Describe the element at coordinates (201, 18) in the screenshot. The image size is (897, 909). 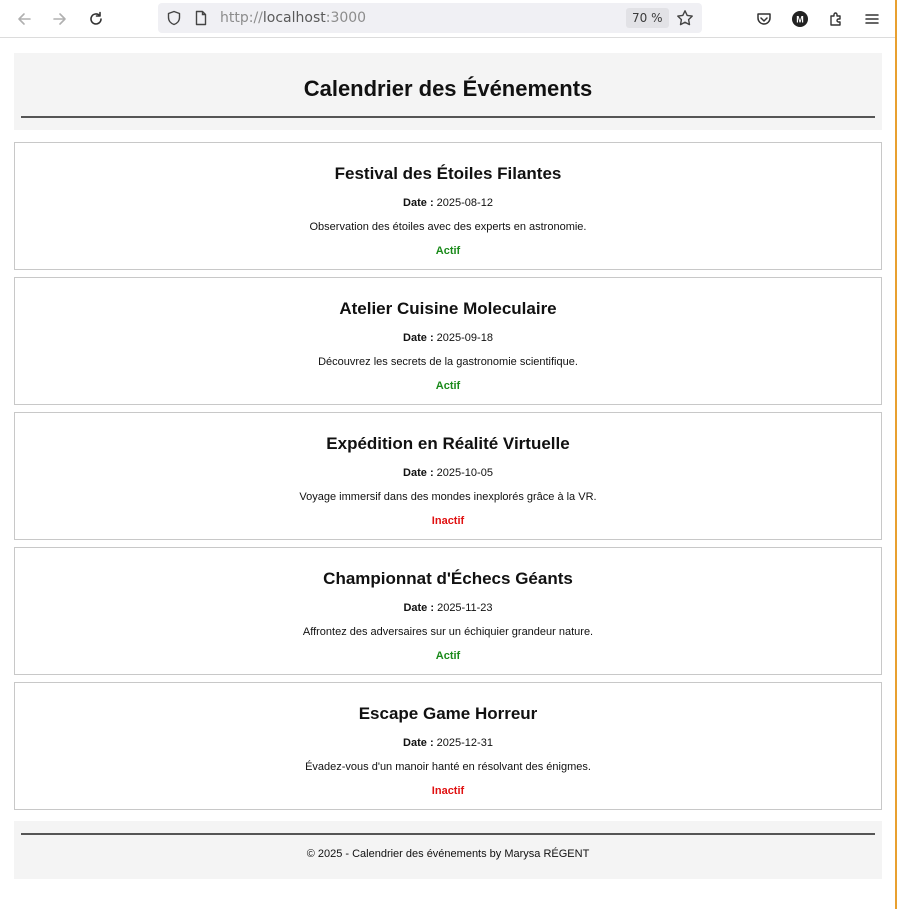
I see `page-icon` at that location.